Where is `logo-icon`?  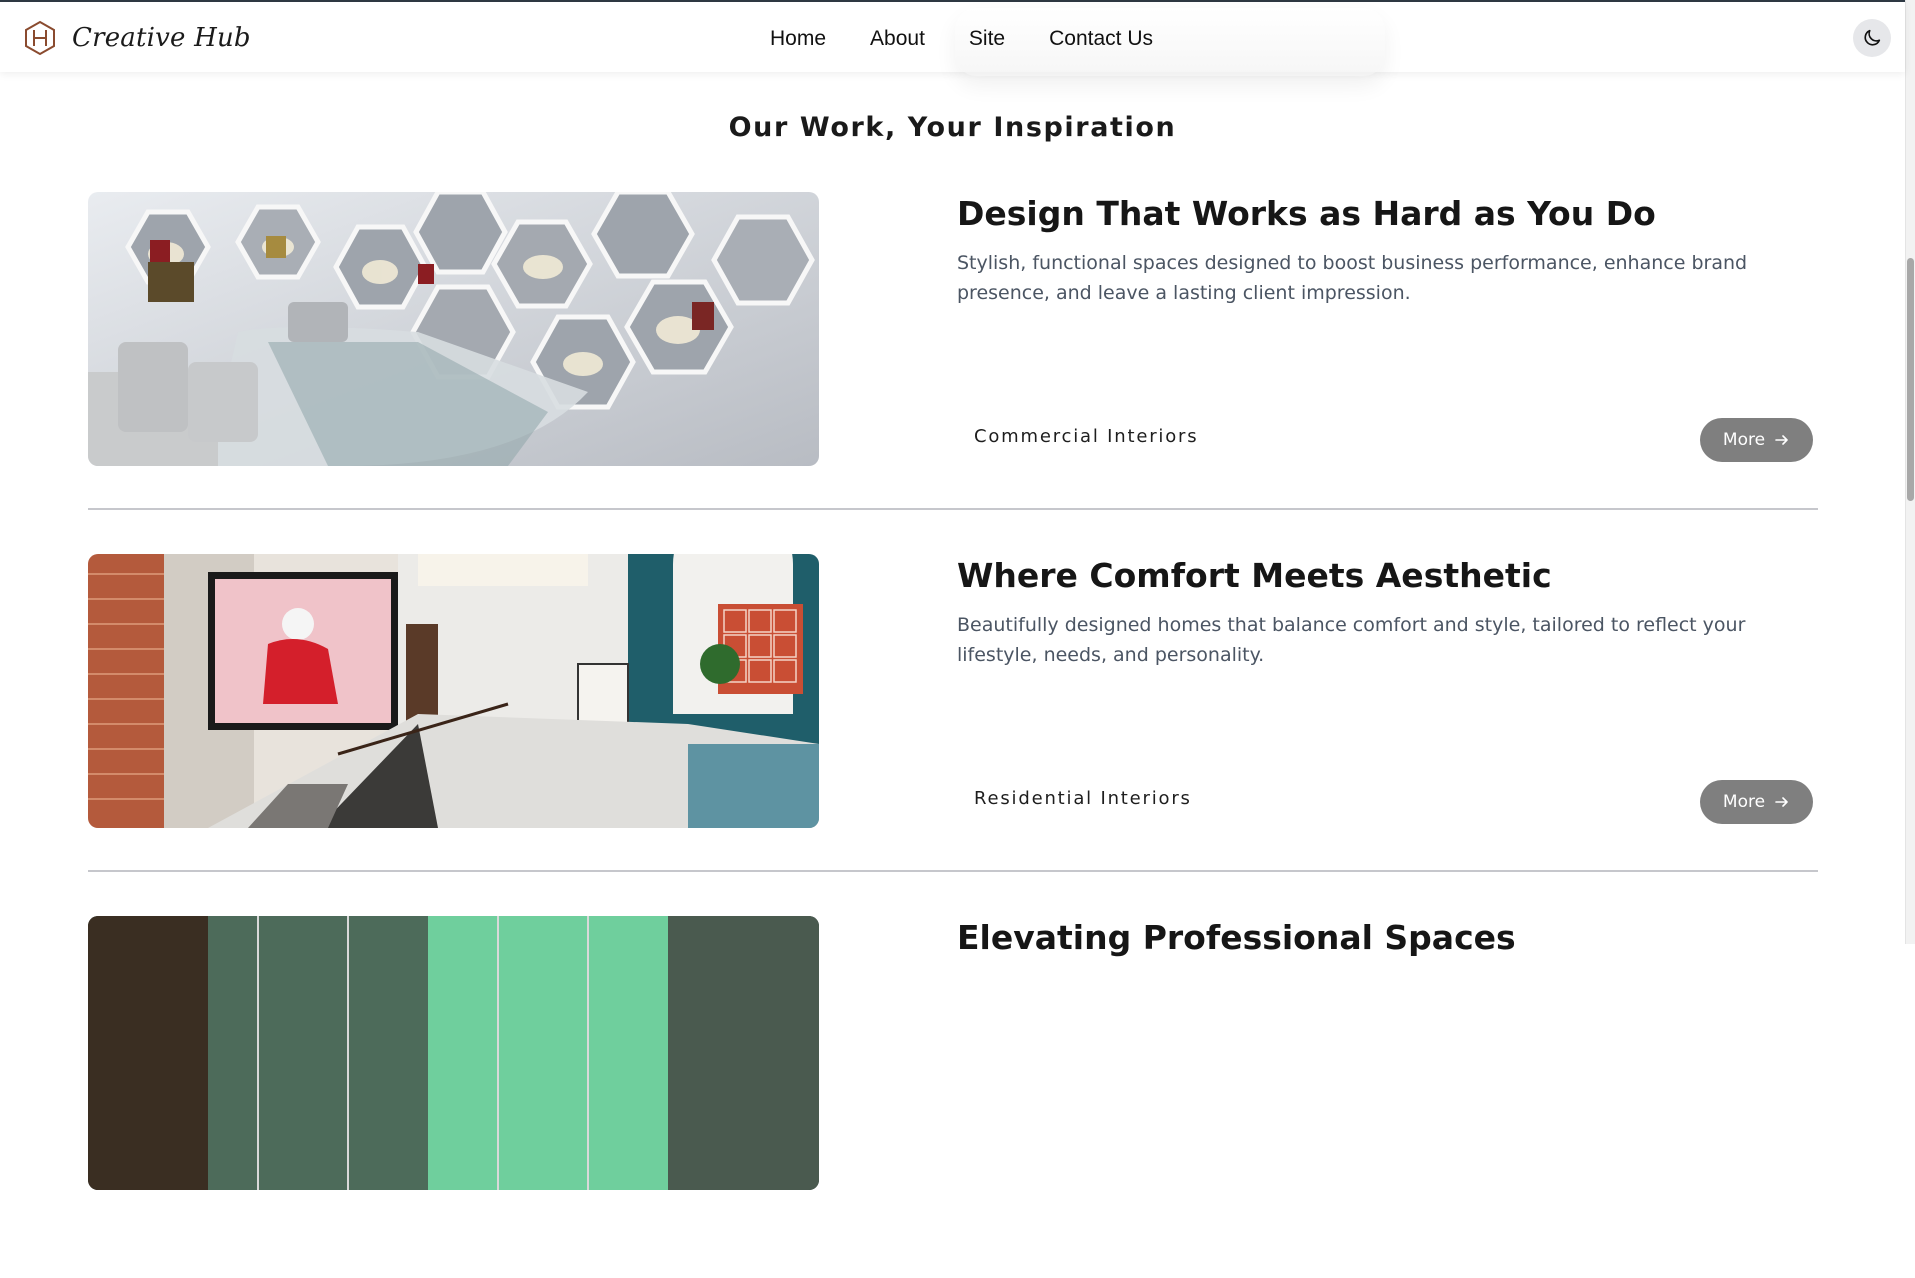
logo-icon is located at coordinates (40, 38).